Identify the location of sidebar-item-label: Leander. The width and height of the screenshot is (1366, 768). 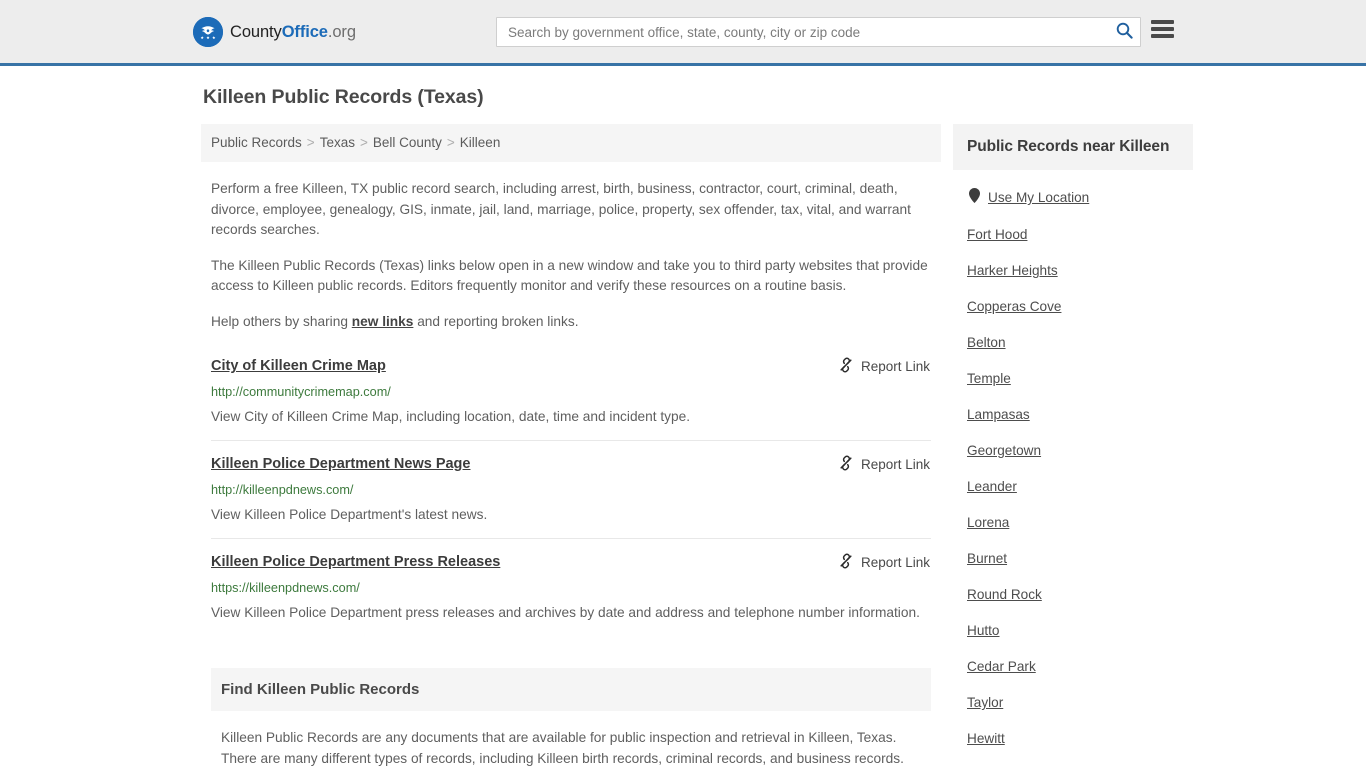
(992, 486).